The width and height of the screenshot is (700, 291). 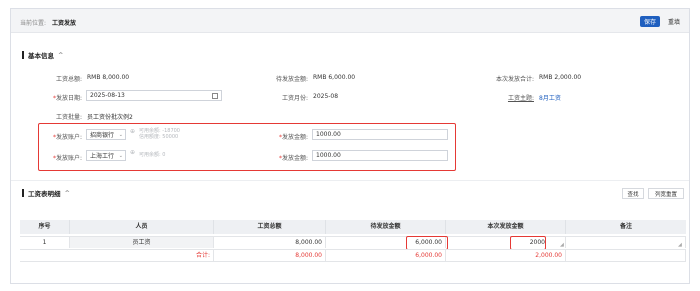 I want to click on batch-label: 工资批量:, so click(x=68, y=117).